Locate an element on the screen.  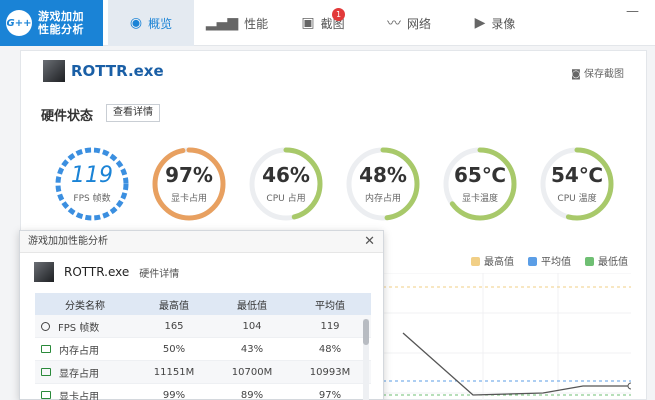
col-header: 分类名称 is located at coordinates (85, 306).